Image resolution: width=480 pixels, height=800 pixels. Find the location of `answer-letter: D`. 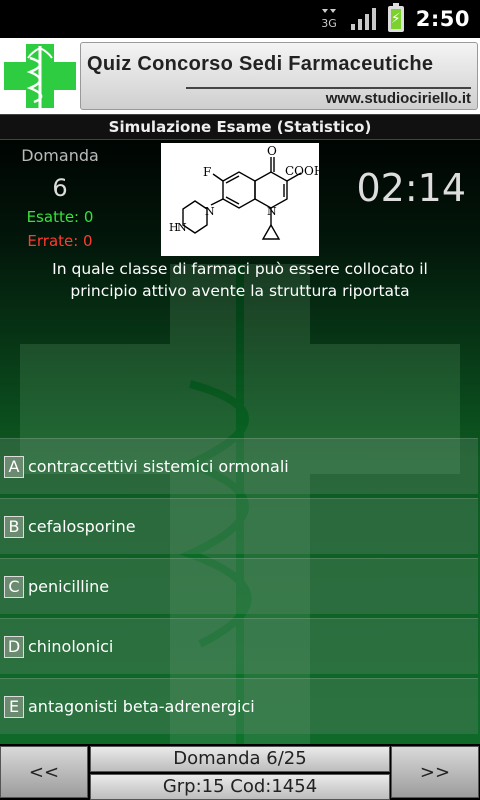

answer-letter: D is located at coordinates (14, 646).